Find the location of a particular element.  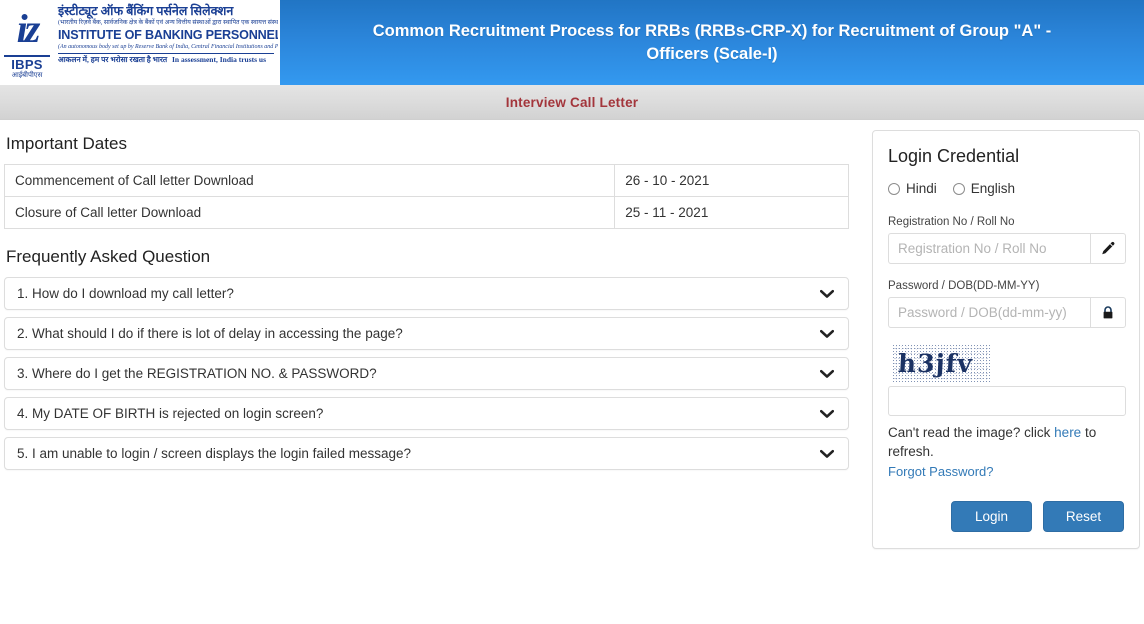

radio-hindi is located at coordinates (894, 188).